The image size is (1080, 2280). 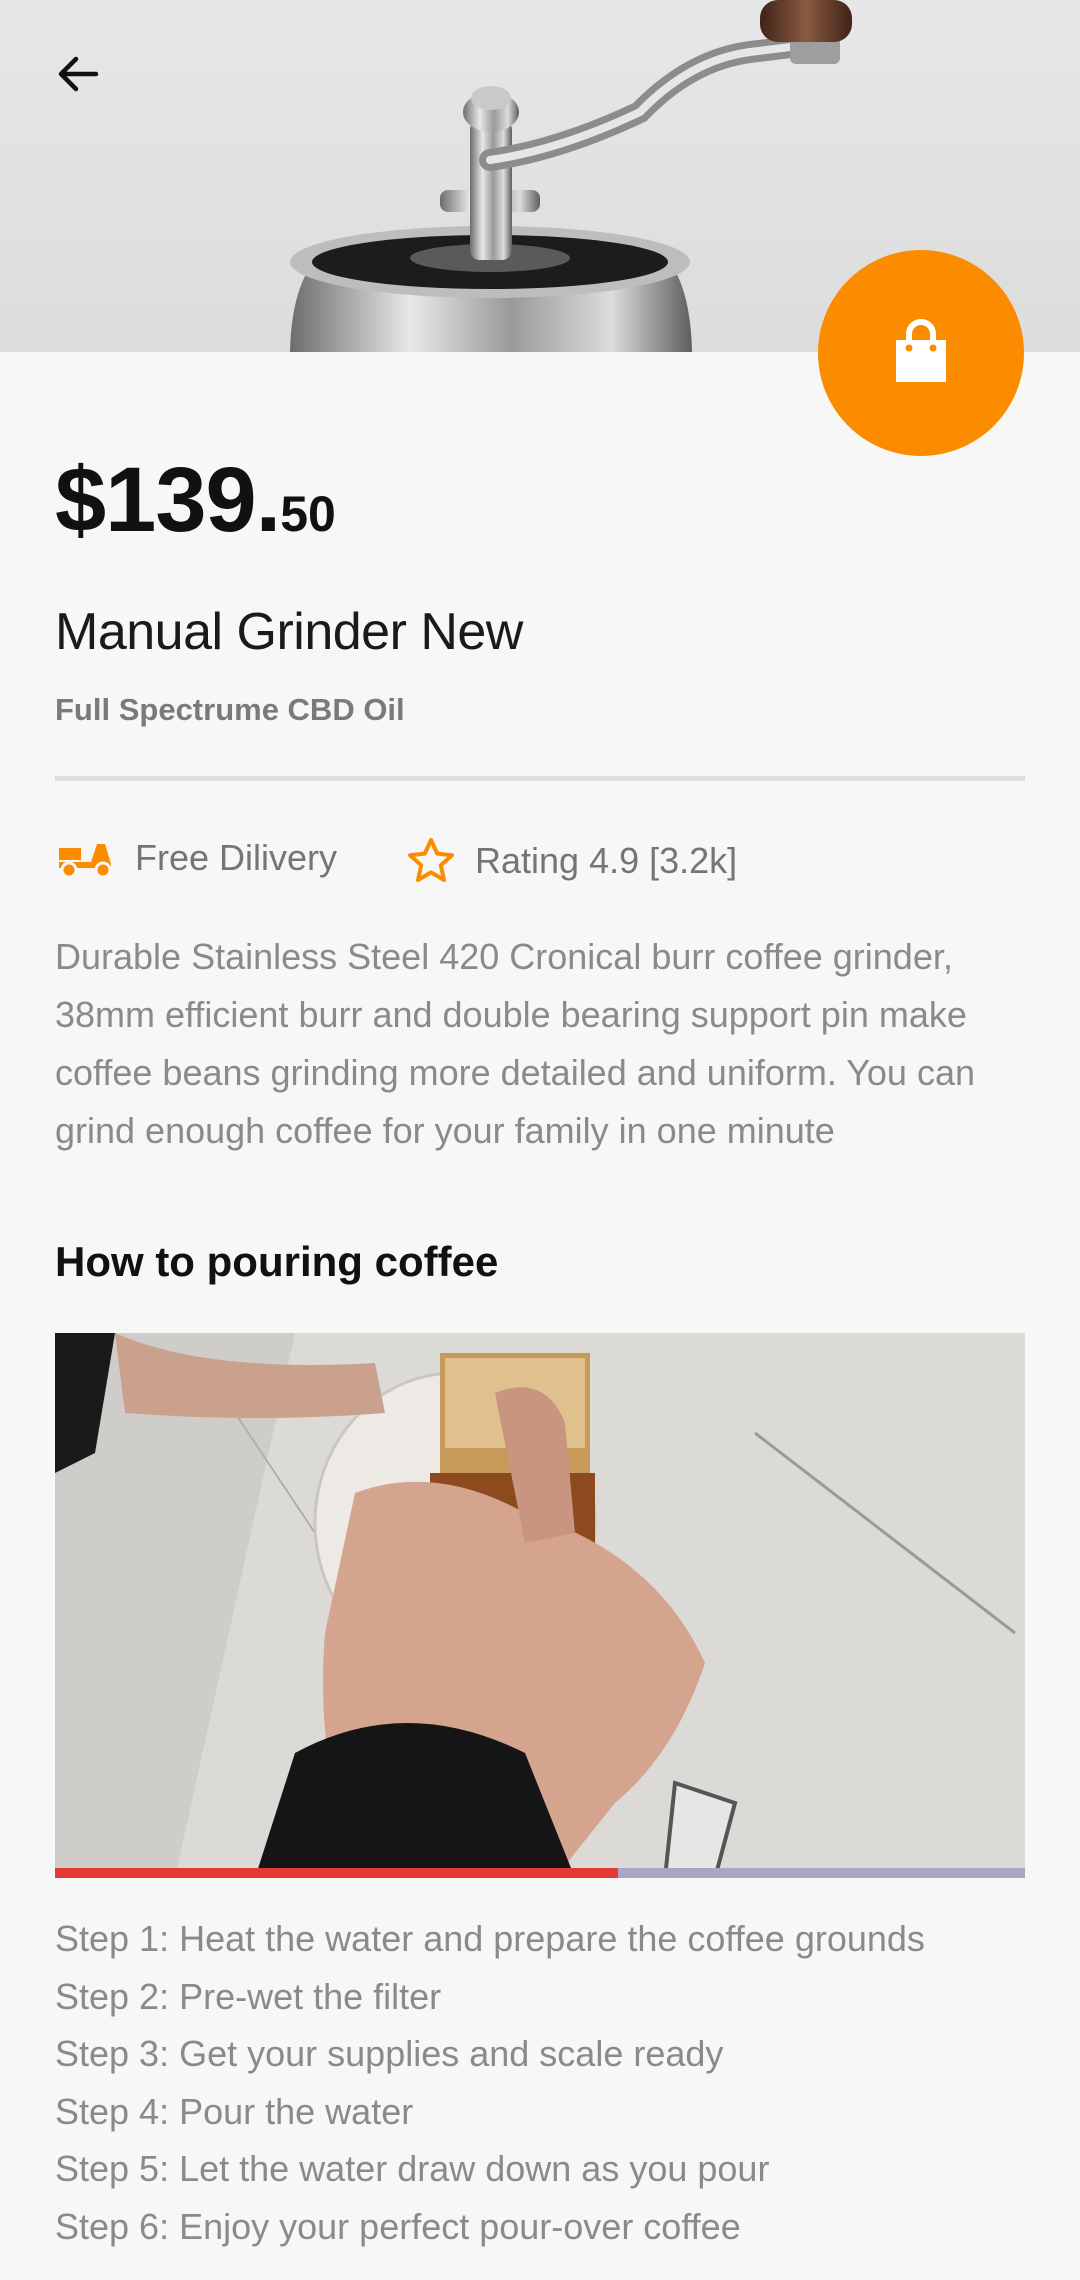 I want to click on free-delivery-feature: Free Dilivery, so click(x=196, y=858).